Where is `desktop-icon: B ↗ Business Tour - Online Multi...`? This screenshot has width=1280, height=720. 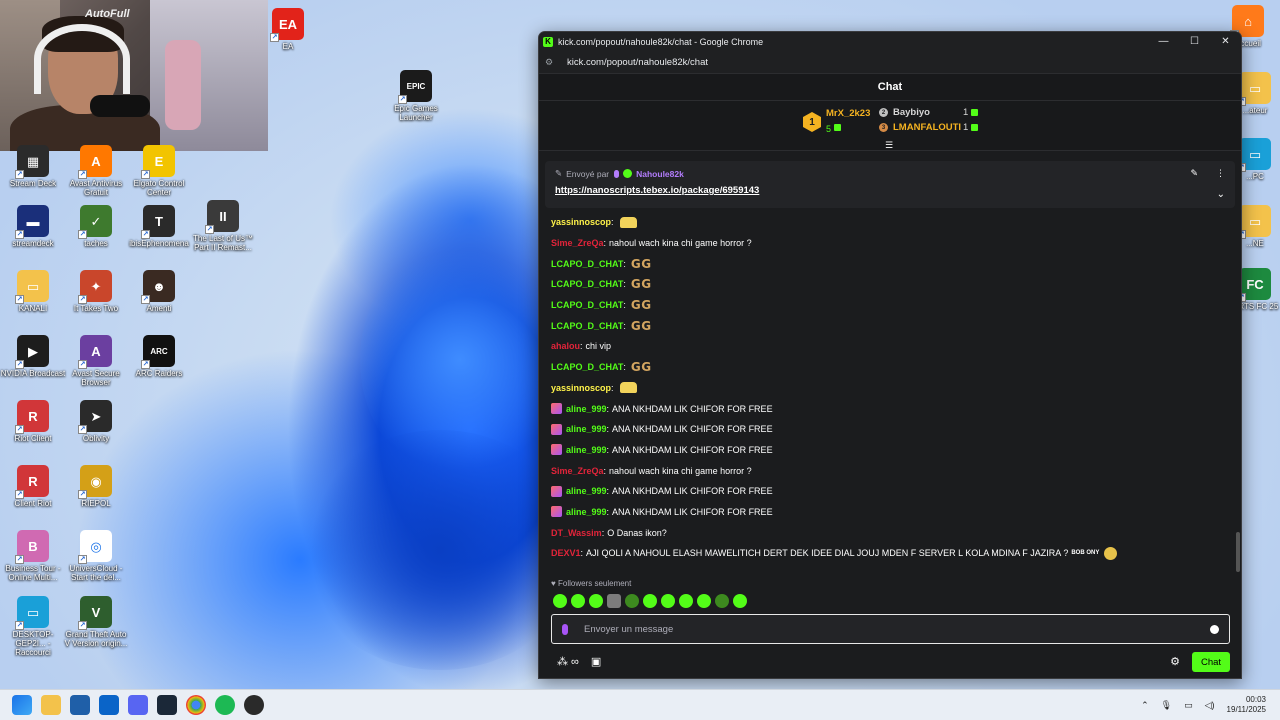 desktop-icon: B ↗ Business Tour - Online Multi... is located at coordinates (33, 556).